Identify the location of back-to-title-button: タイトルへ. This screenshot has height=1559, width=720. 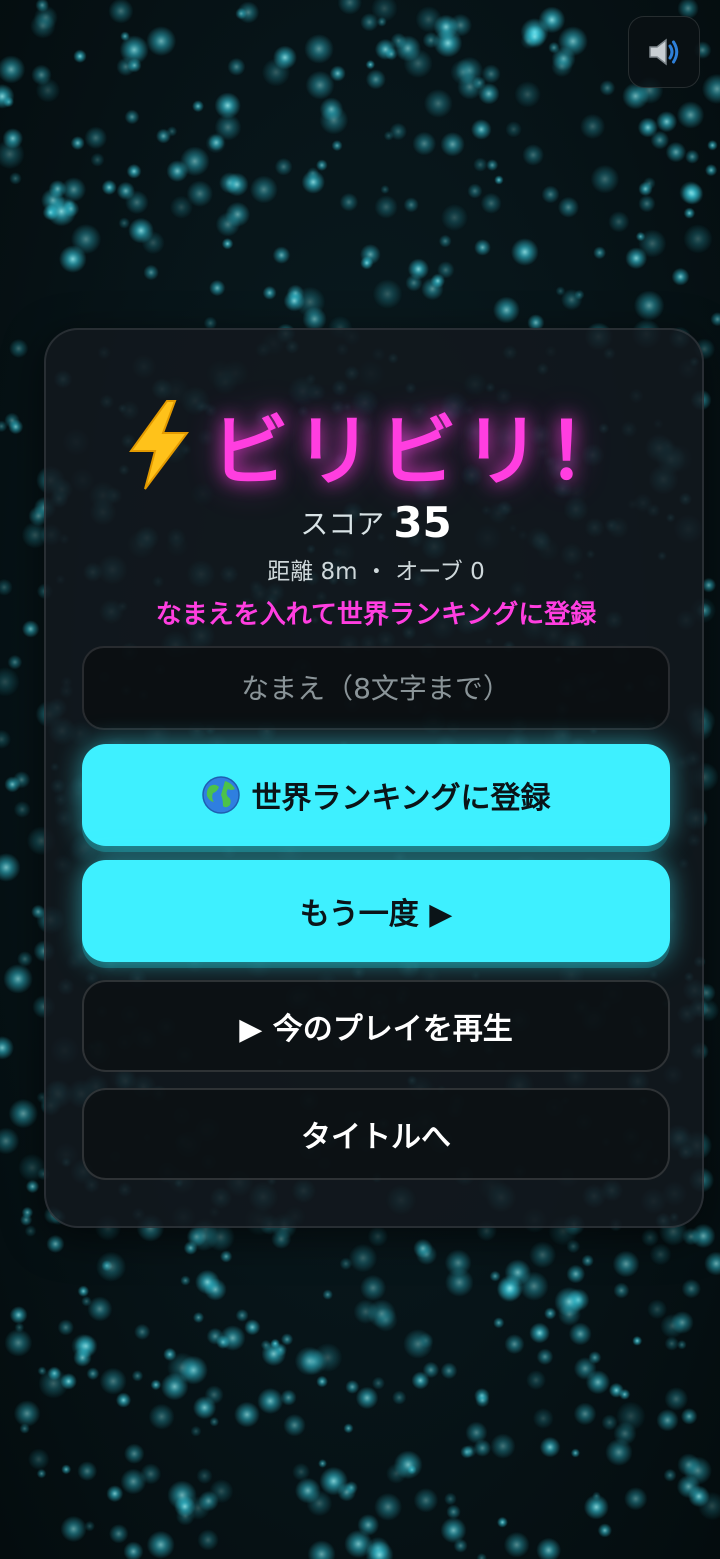
(376, 1134).